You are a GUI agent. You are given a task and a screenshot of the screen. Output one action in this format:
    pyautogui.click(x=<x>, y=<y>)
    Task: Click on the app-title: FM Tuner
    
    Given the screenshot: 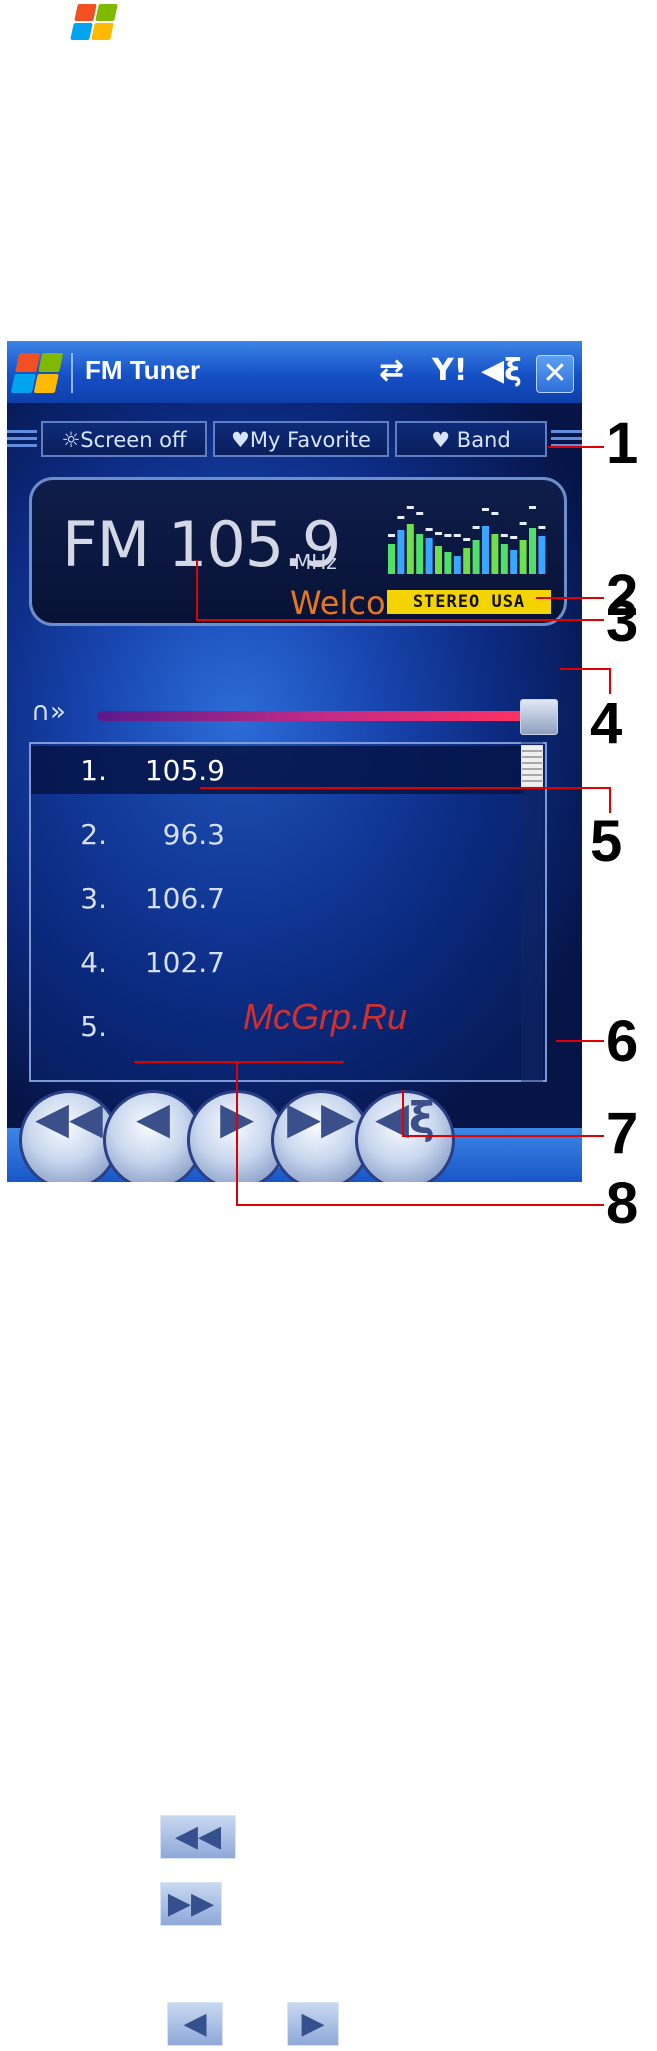 What is the action you would take?
    pyautogui.click(x=143, y=370)
    